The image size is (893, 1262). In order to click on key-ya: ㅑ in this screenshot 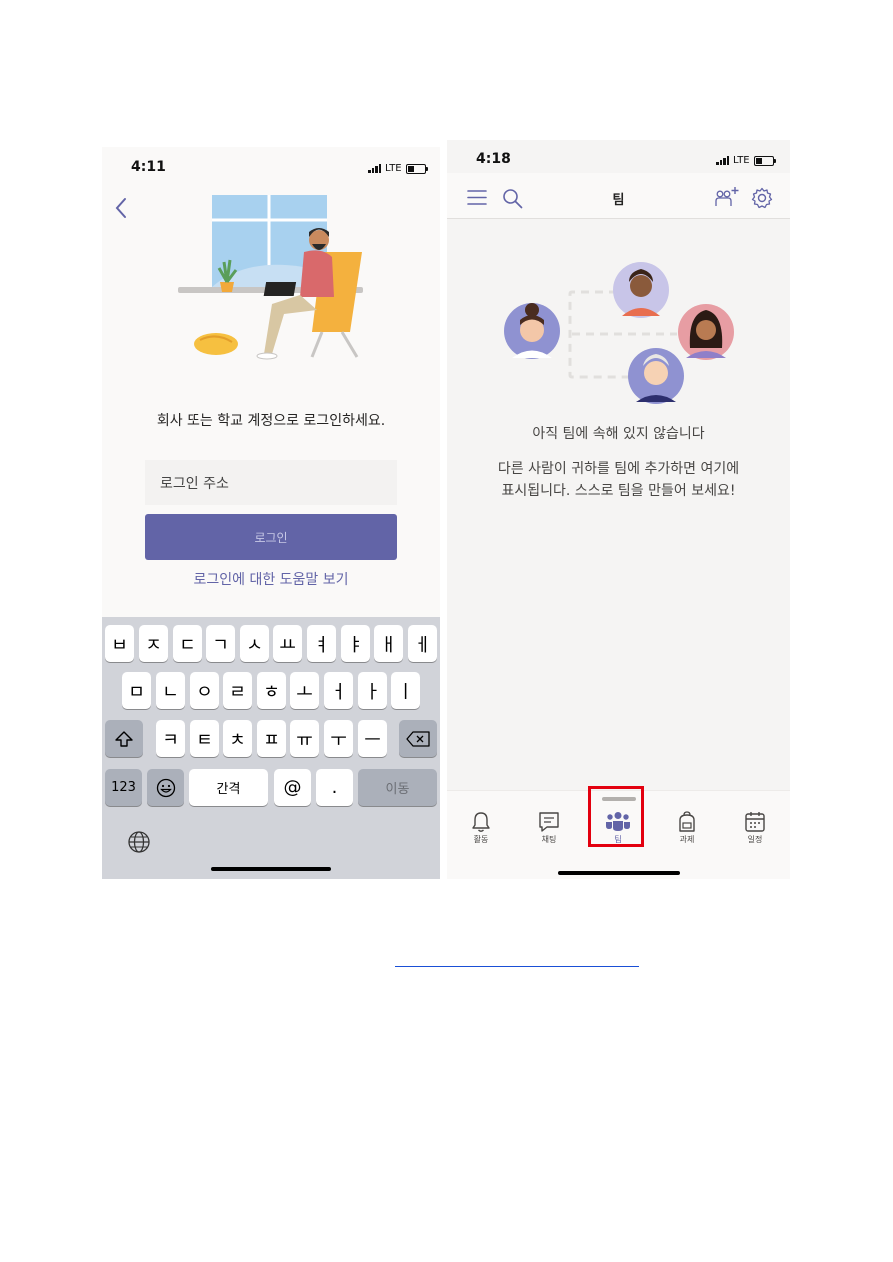, I will do `click(355, 643)`.